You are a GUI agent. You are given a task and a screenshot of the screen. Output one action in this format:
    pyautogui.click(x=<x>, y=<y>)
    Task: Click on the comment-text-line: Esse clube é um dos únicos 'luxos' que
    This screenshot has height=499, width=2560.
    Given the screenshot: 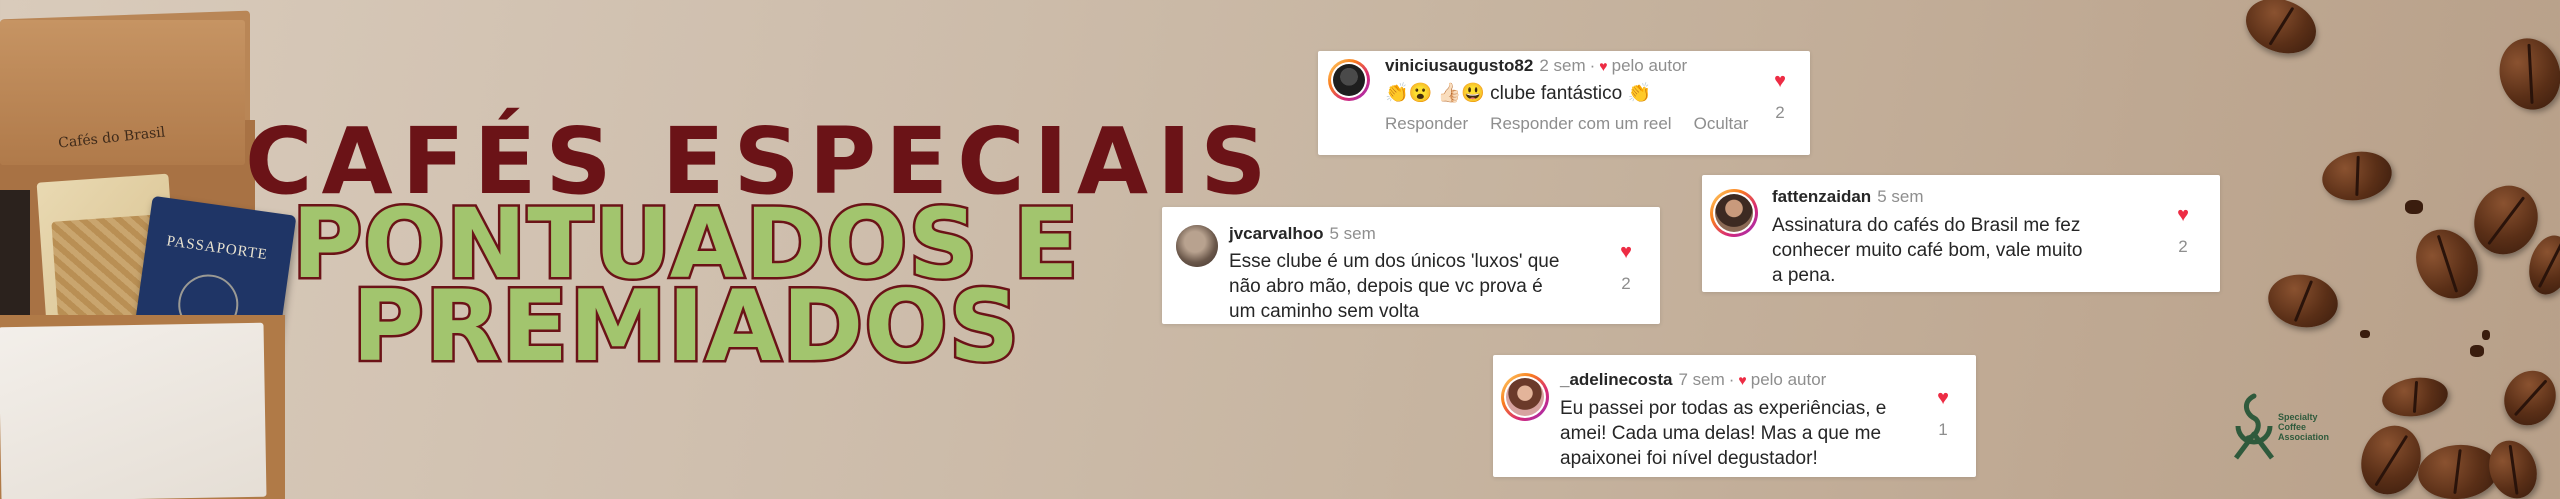 What is the action you would take?
    pyautogui.click(x=1394, y=261)
    